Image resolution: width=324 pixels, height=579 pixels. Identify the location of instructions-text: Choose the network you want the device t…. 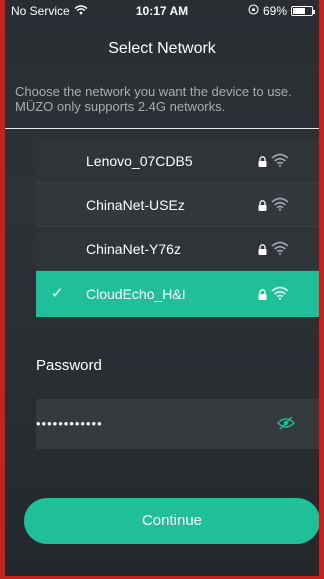
(153, 99).